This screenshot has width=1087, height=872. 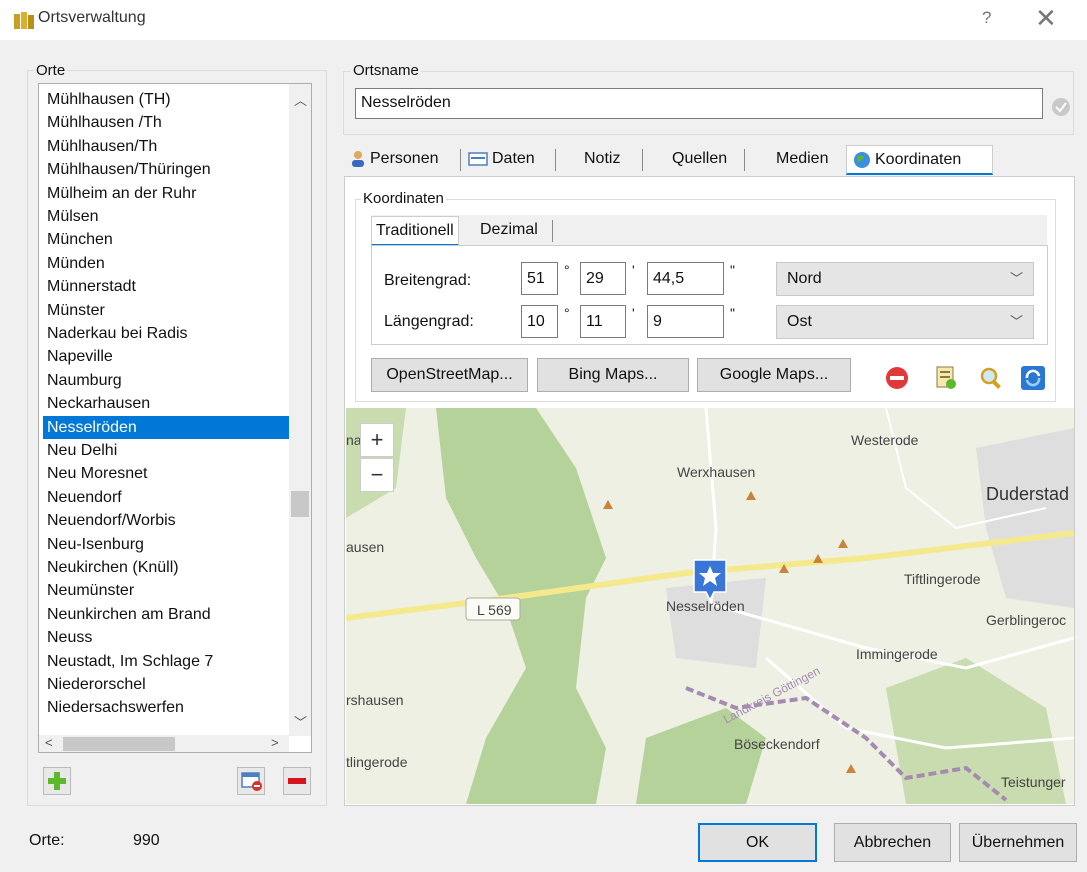 What do you see at coordinates (942, 579) in the screenshot?
I see `map-label: Tiftlingerode` at bounding box center [942, 579].